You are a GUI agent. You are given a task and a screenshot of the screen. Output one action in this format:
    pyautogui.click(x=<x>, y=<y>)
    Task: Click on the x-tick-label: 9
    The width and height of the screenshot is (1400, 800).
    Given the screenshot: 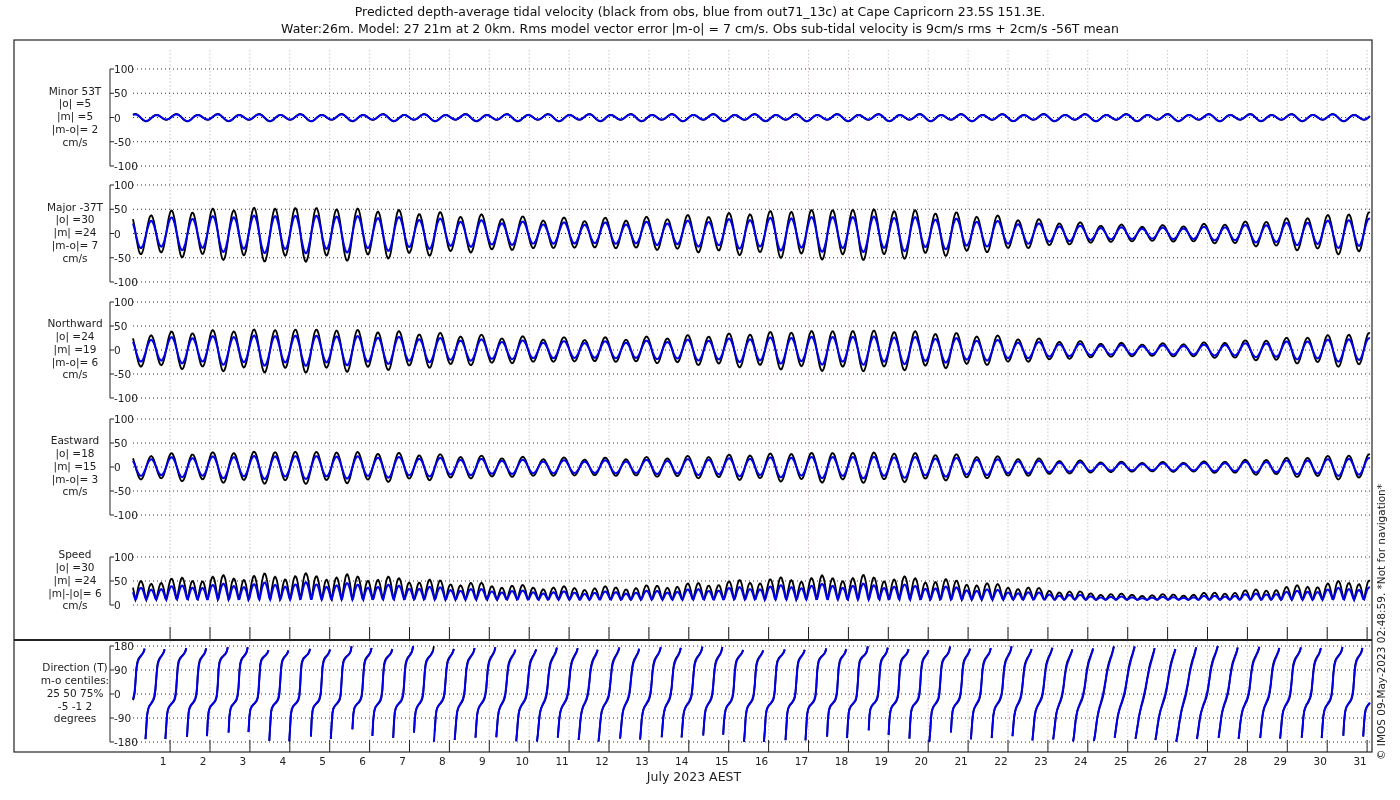 What is the action you would take?
    pyautogui.click(x=482, y=761)
    